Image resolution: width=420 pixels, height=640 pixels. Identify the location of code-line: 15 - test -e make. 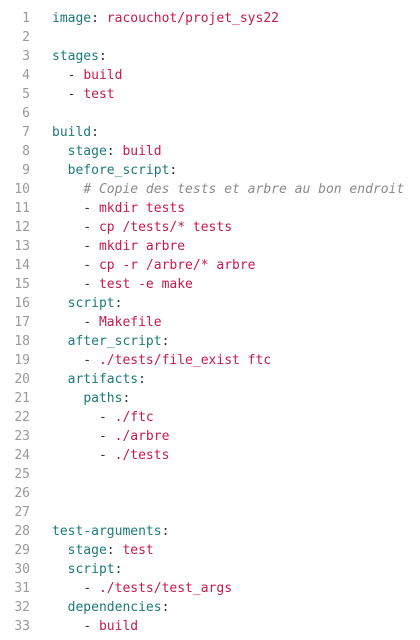
(210, 284).